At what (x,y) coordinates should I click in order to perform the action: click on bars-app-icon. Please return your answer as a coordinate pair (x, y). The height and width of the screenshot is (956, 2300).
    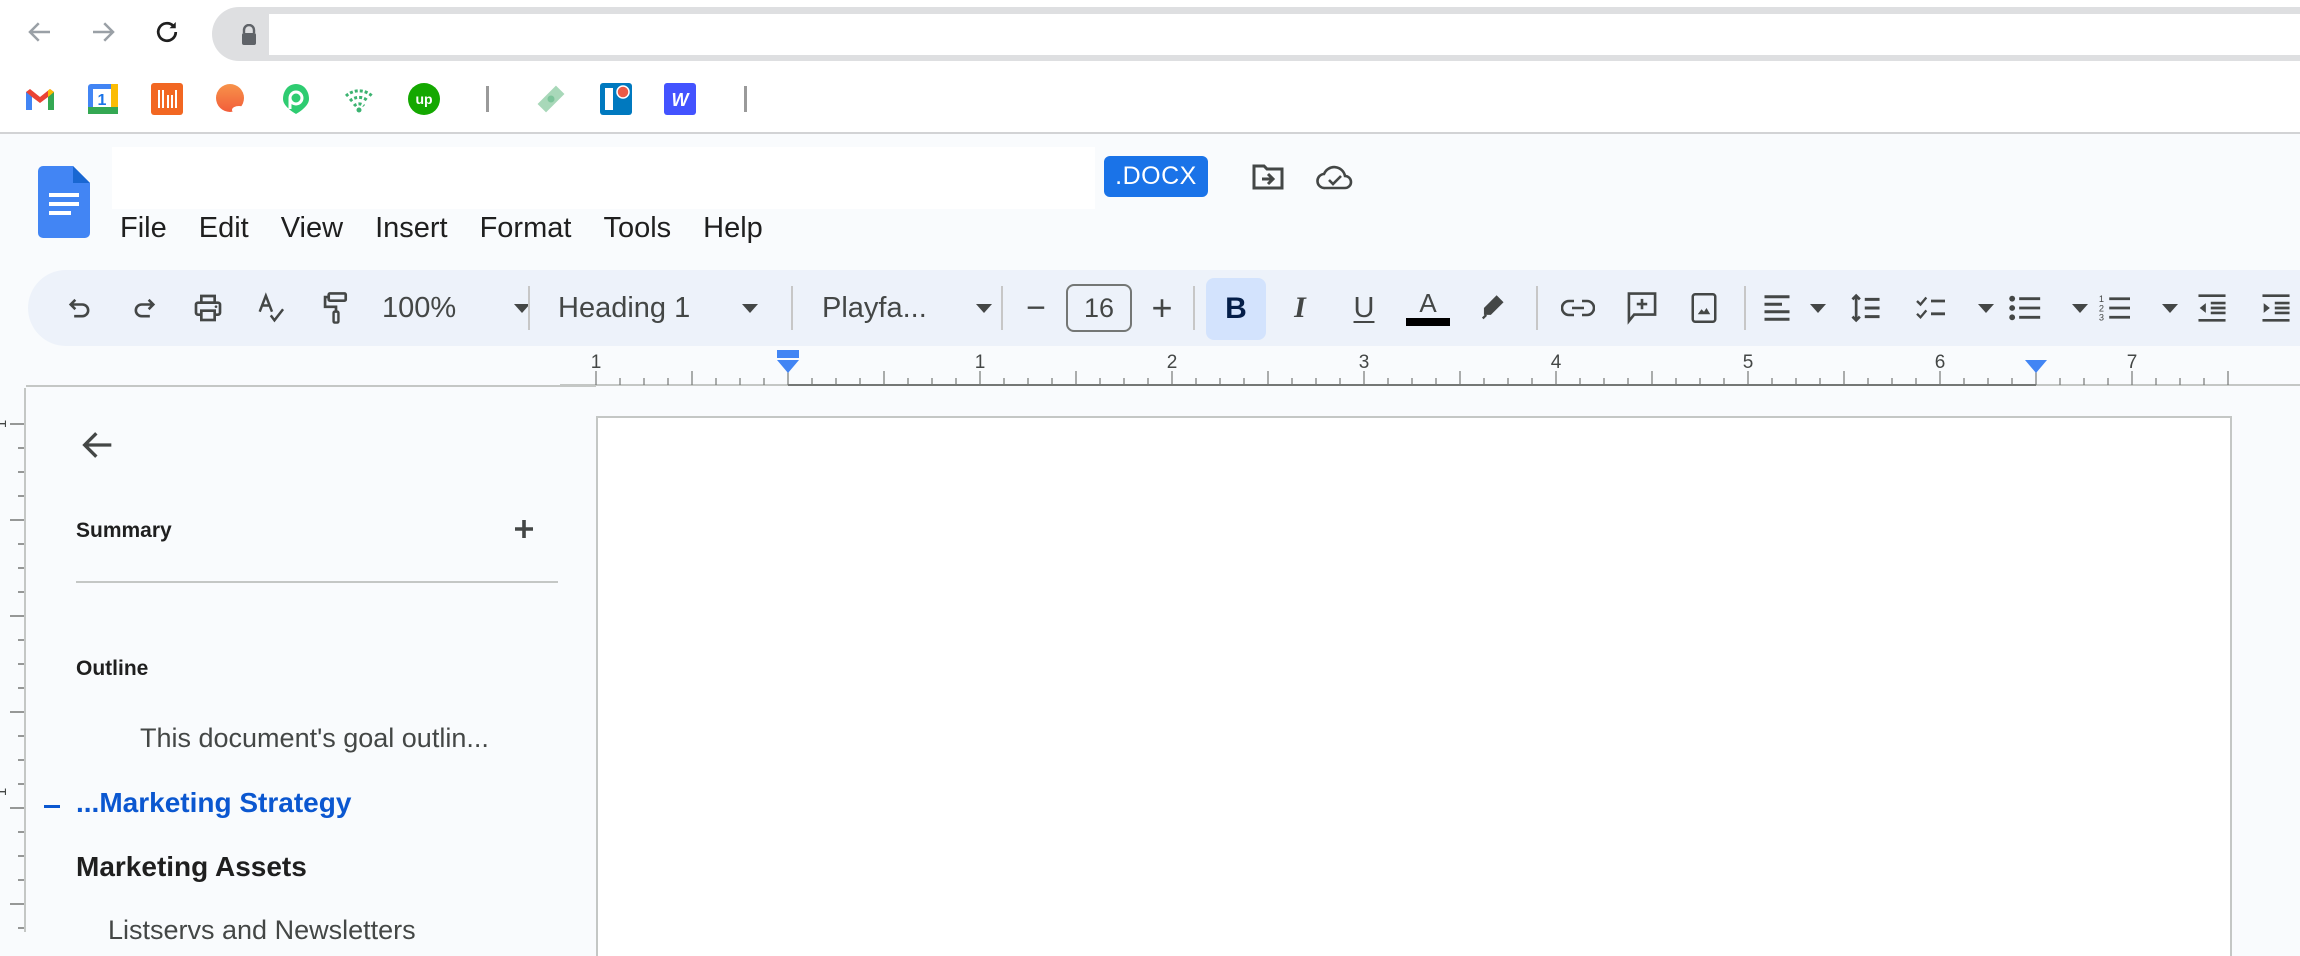
    Looking at the image, I should click on (167, 99).